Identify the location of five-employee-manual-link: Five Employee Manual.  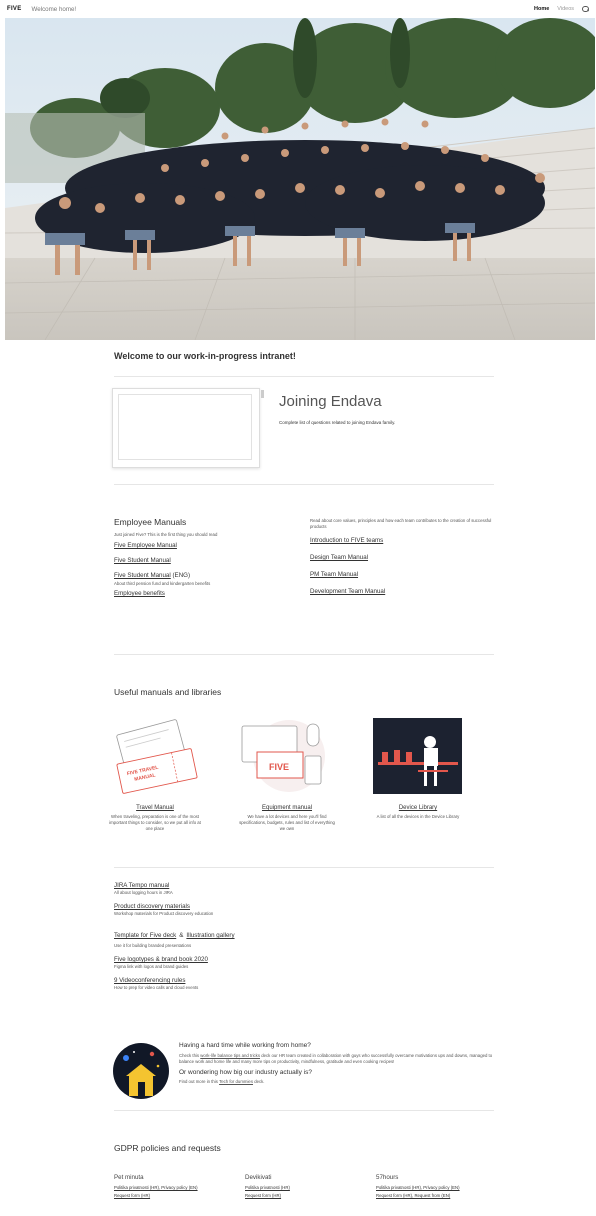
(204, 545).